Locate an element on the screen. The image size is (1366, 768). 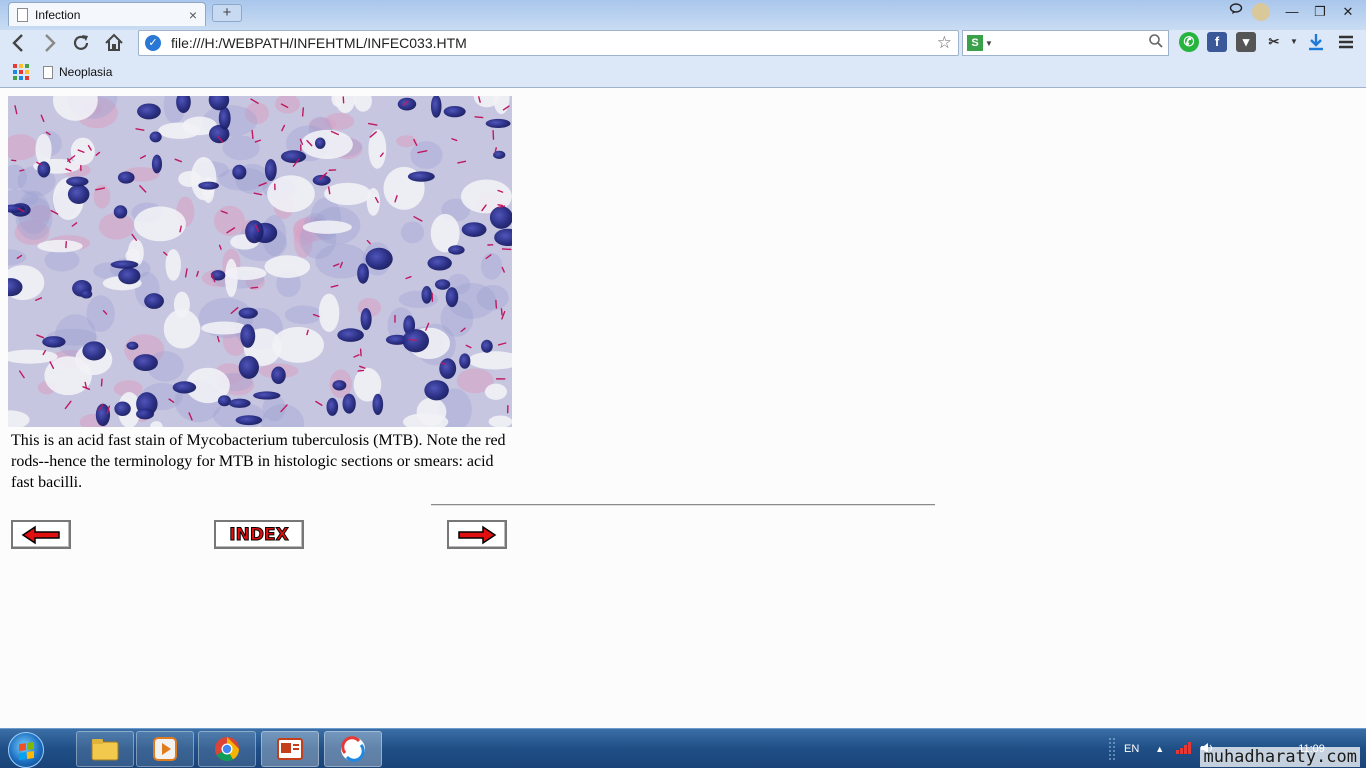
taskbar-media-player is located at coordinates (165, 749).